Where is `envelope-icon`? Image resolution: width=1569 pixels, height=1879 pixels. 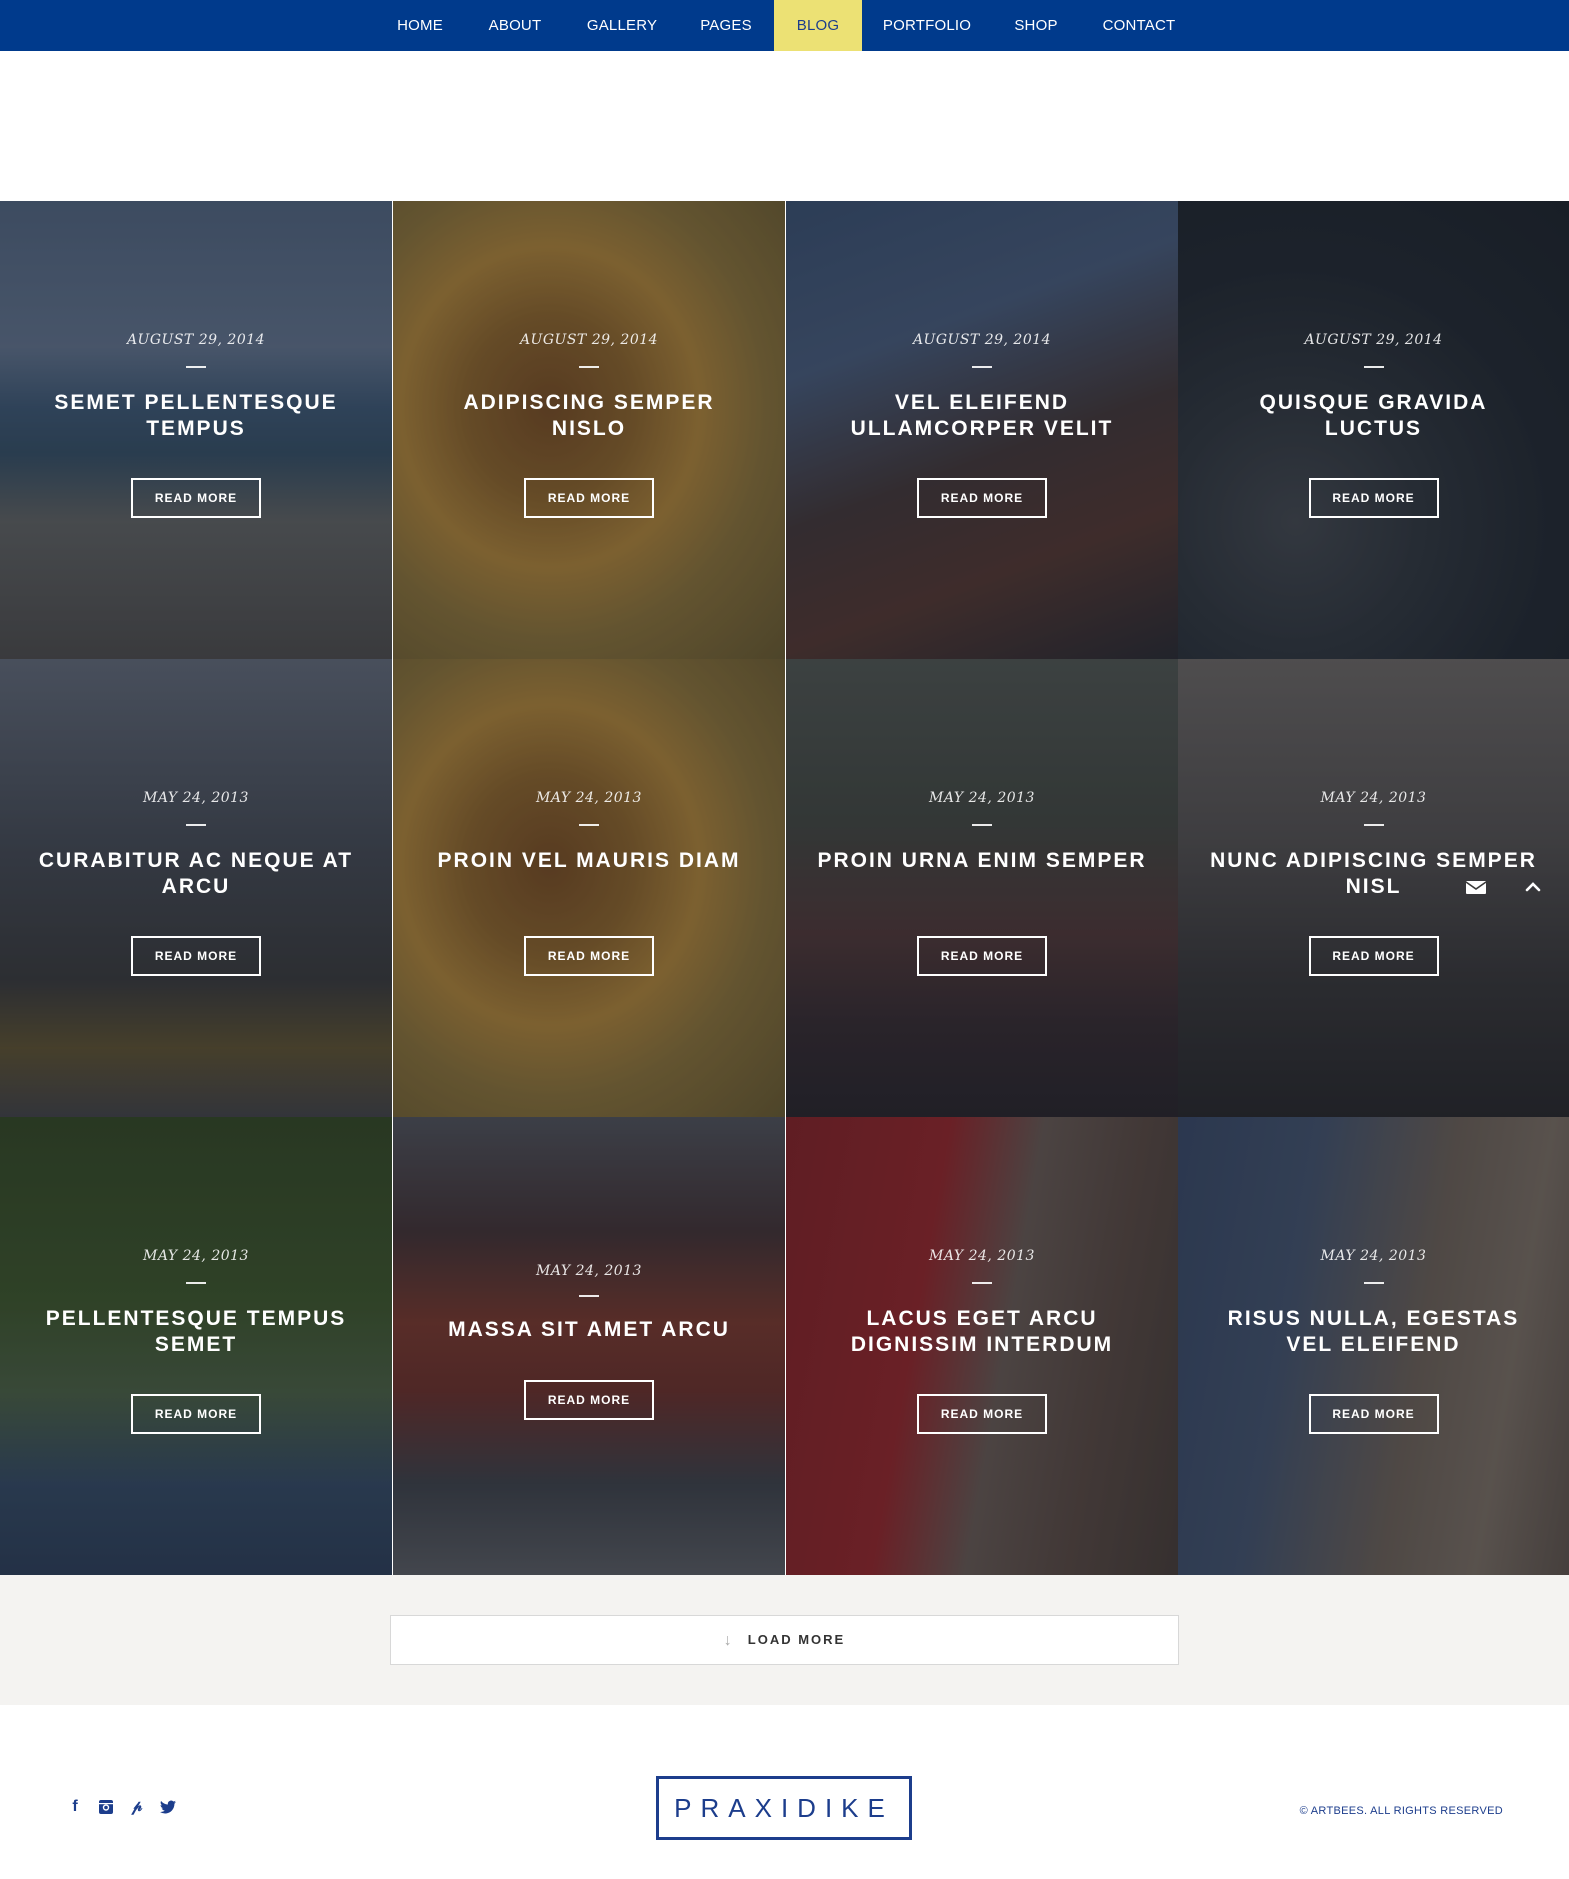 envelope-icon is located at coordinates (1476, 887).